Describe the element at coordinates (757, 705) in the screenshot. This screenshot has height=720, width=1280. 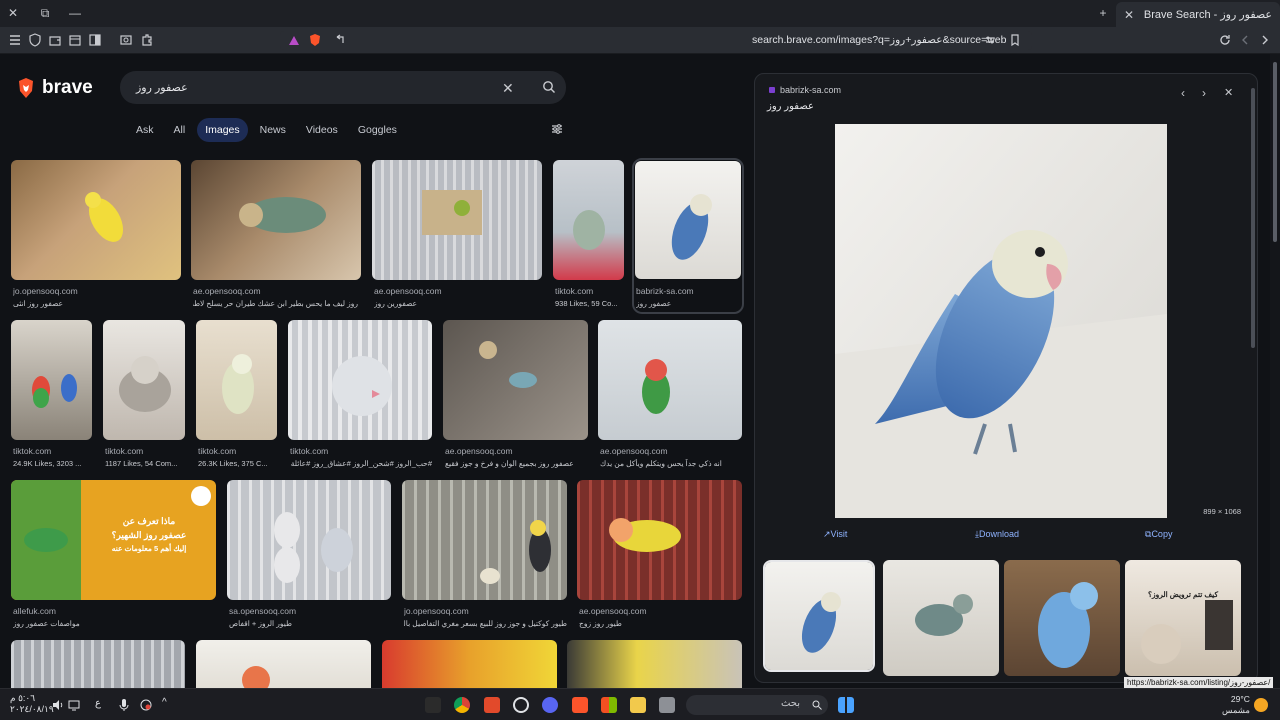
I see `taskbar-search: بحث` at that location.